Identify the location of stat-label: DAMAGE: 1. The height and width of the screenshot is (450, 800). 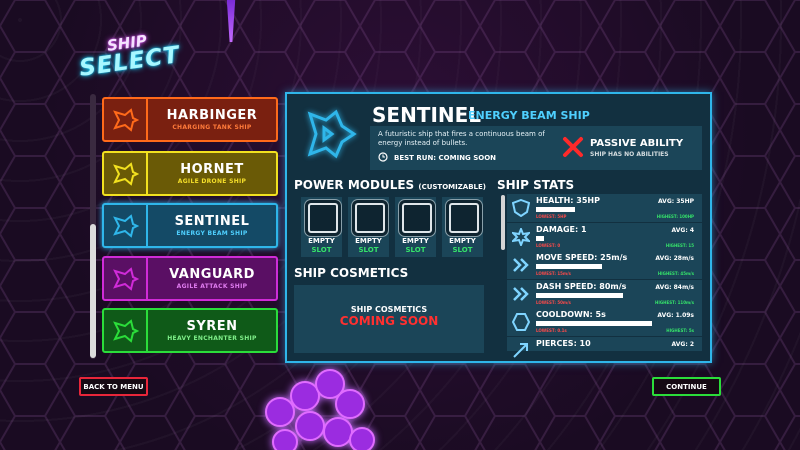
(561, 229).